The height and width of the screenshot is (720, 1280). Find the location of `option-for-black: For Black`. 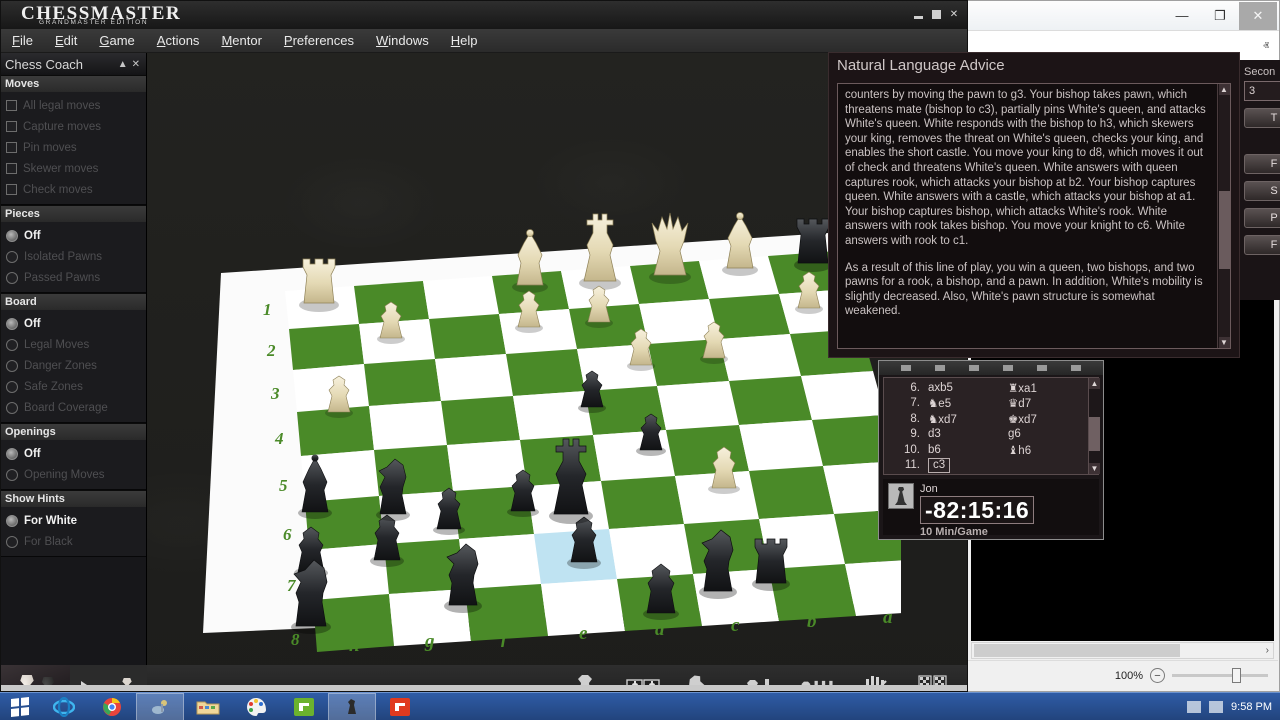

option-for-black: For Black is located at coordinates (73, 541).